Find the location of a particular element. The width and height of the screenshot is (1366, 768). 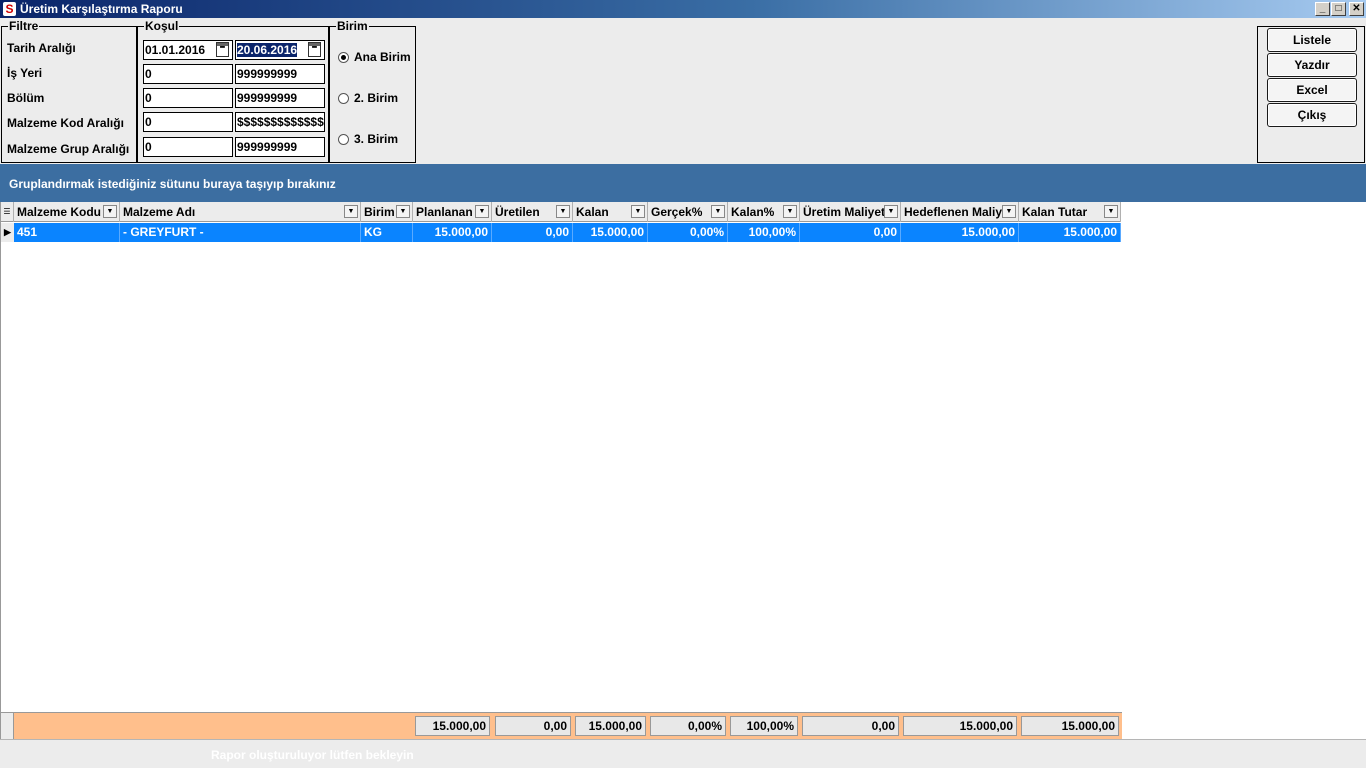

malzeme-kod-to-input: $$$$$$$$$$$$$$$ is located at coordinates (280, 122).